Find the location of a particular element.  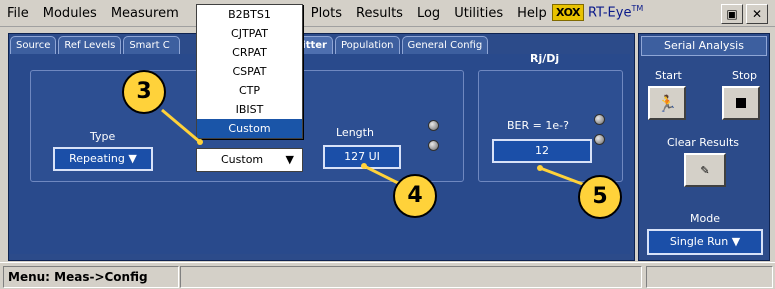

callout-leaders is located at coordinates (373, 147).